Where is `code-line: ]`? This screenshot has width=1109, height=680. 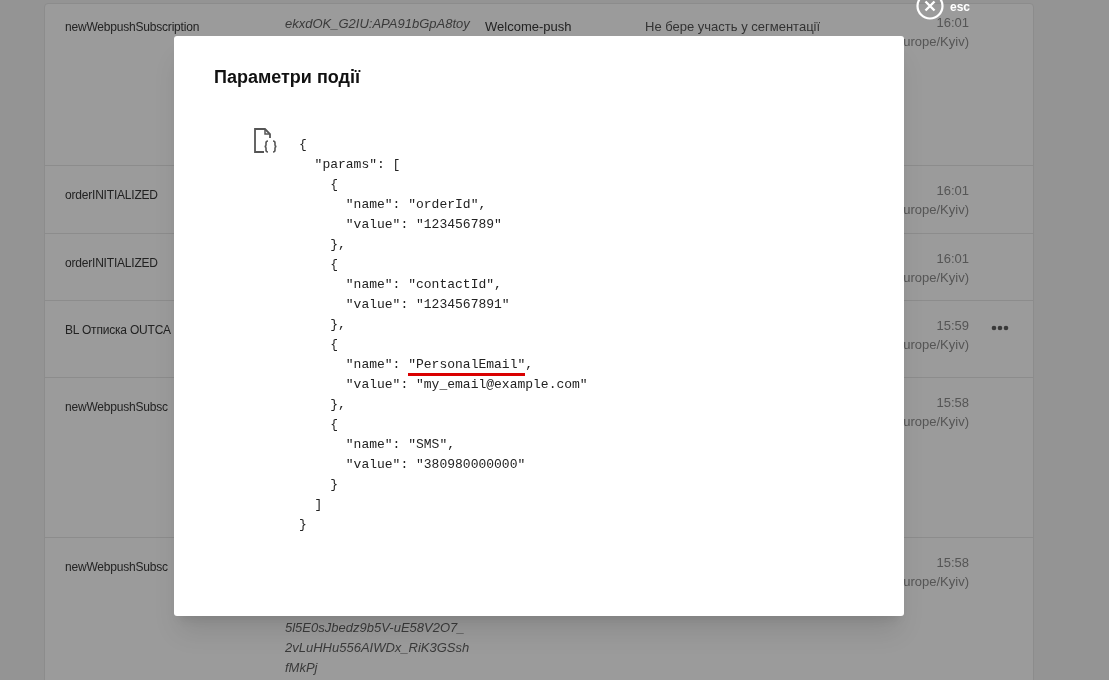
code-line: ] is located at coordinates (318, 505).